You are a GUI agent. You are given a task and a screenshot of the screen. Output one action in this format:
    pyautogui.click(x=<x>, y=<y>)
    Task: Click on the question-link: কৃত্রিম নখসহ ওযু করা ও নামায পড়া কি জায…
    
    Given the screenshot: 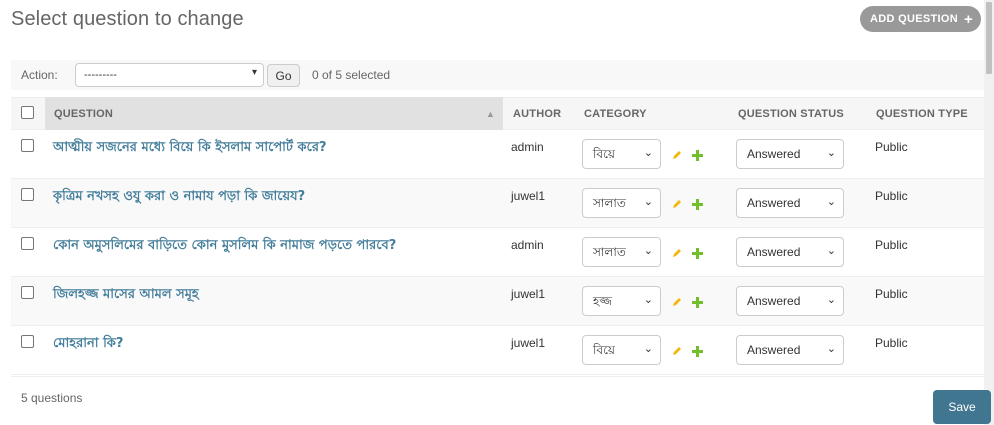 What is the action you would take?
    pyautogui.click(x=179, y=197)
    